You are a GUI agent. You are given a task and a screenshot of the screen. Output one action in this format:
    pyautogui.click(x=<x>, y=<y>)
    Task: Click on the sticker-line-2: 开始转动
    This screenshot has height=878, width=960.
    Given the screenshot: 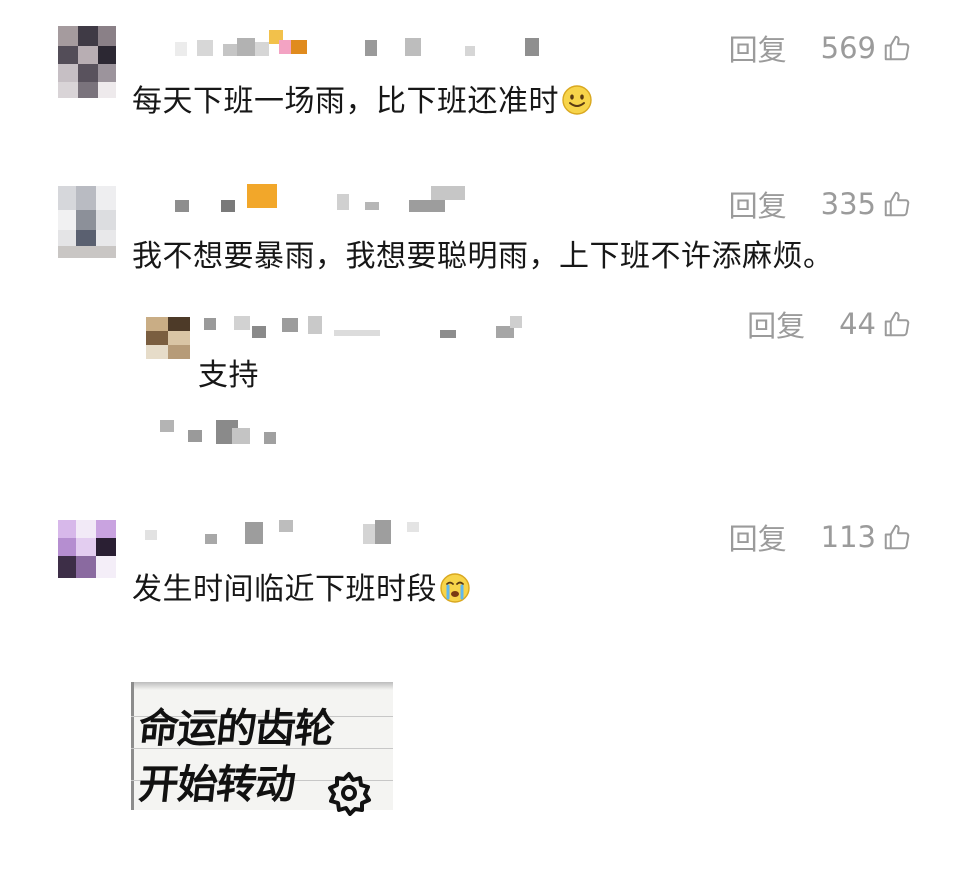 What is the action you would take?
    pyautogui.click(x=217, y=784)
    